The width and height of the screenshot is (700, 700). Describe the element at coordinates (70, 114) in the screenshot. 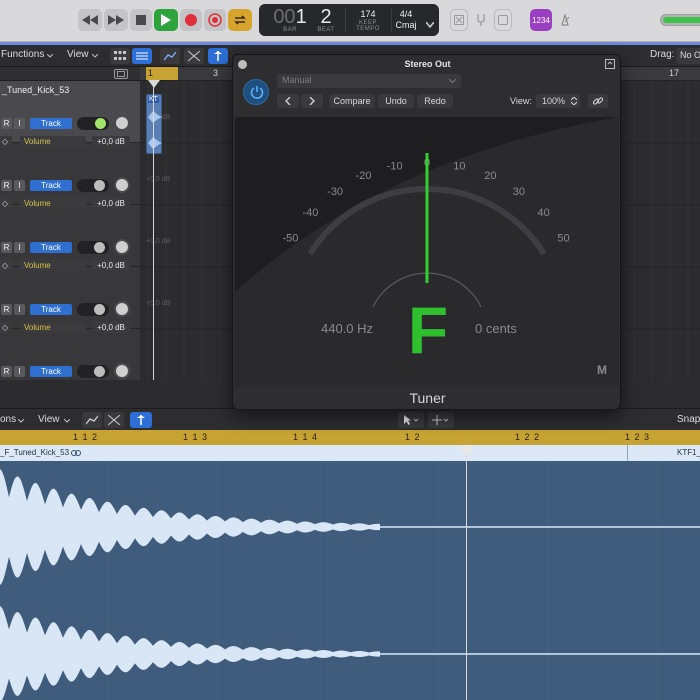

I see `track-header: _Tuned_Kick_53 R I Track ◇ Volume +0,0 dB` at that location.